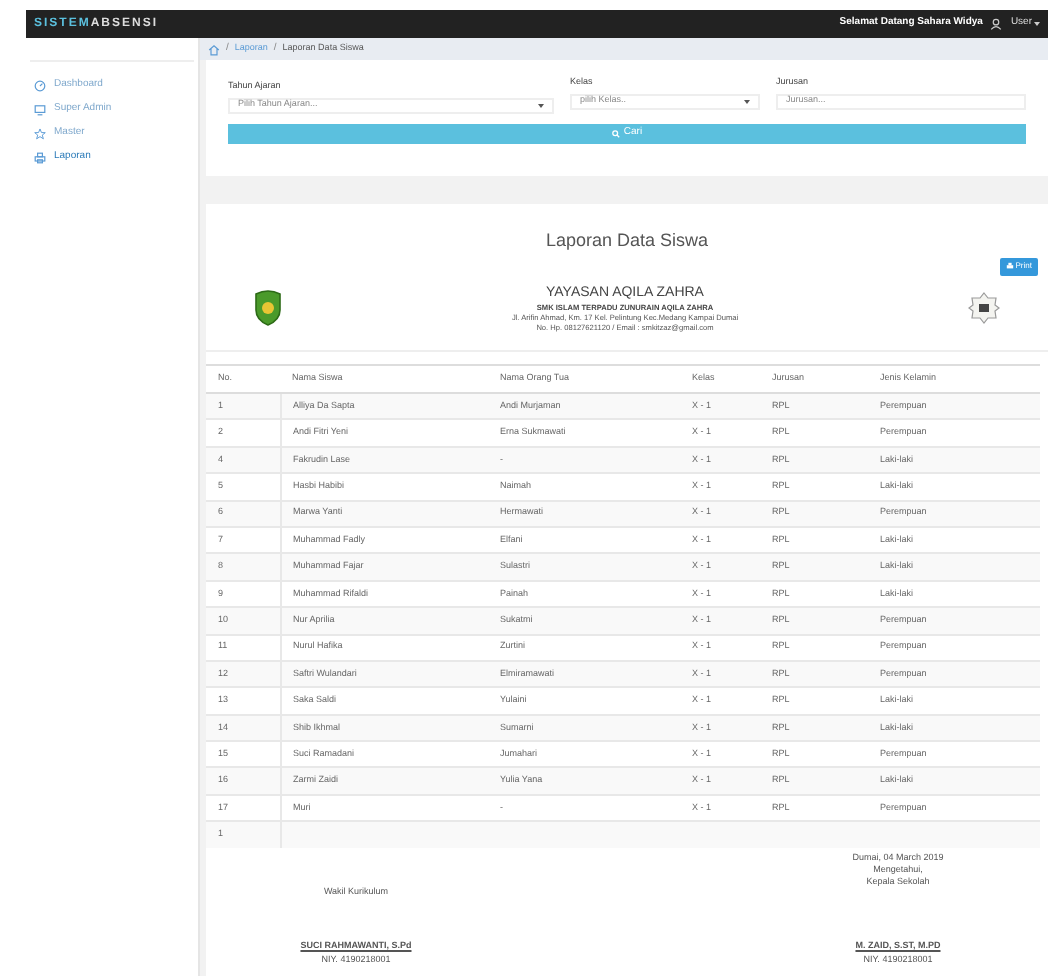  Describe the element at coordinates (40, 86) in the screenshot. I see `dashboard-icon` at that location.